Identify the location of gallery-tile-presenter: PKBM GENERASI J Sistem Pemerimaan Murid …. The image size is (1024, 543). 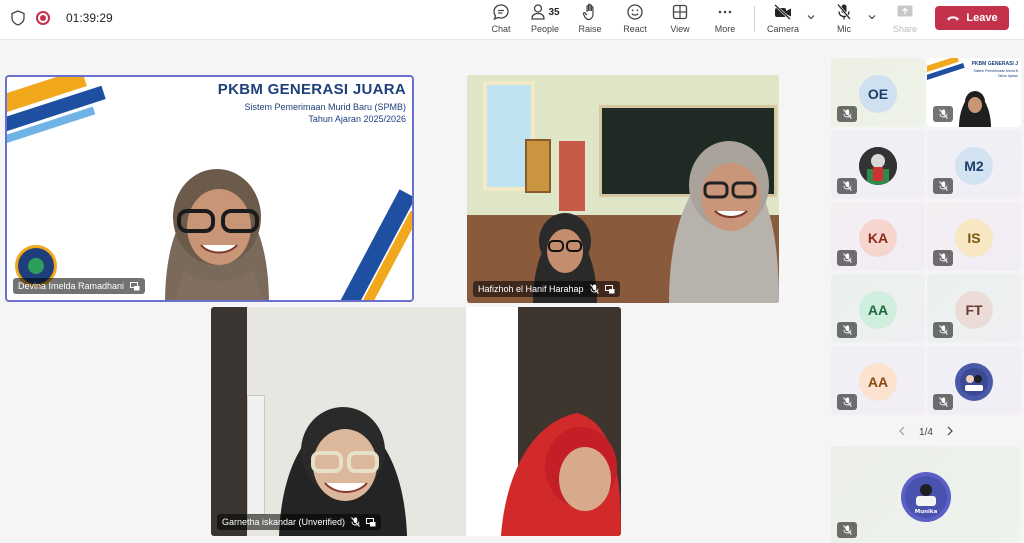
(974, 92).